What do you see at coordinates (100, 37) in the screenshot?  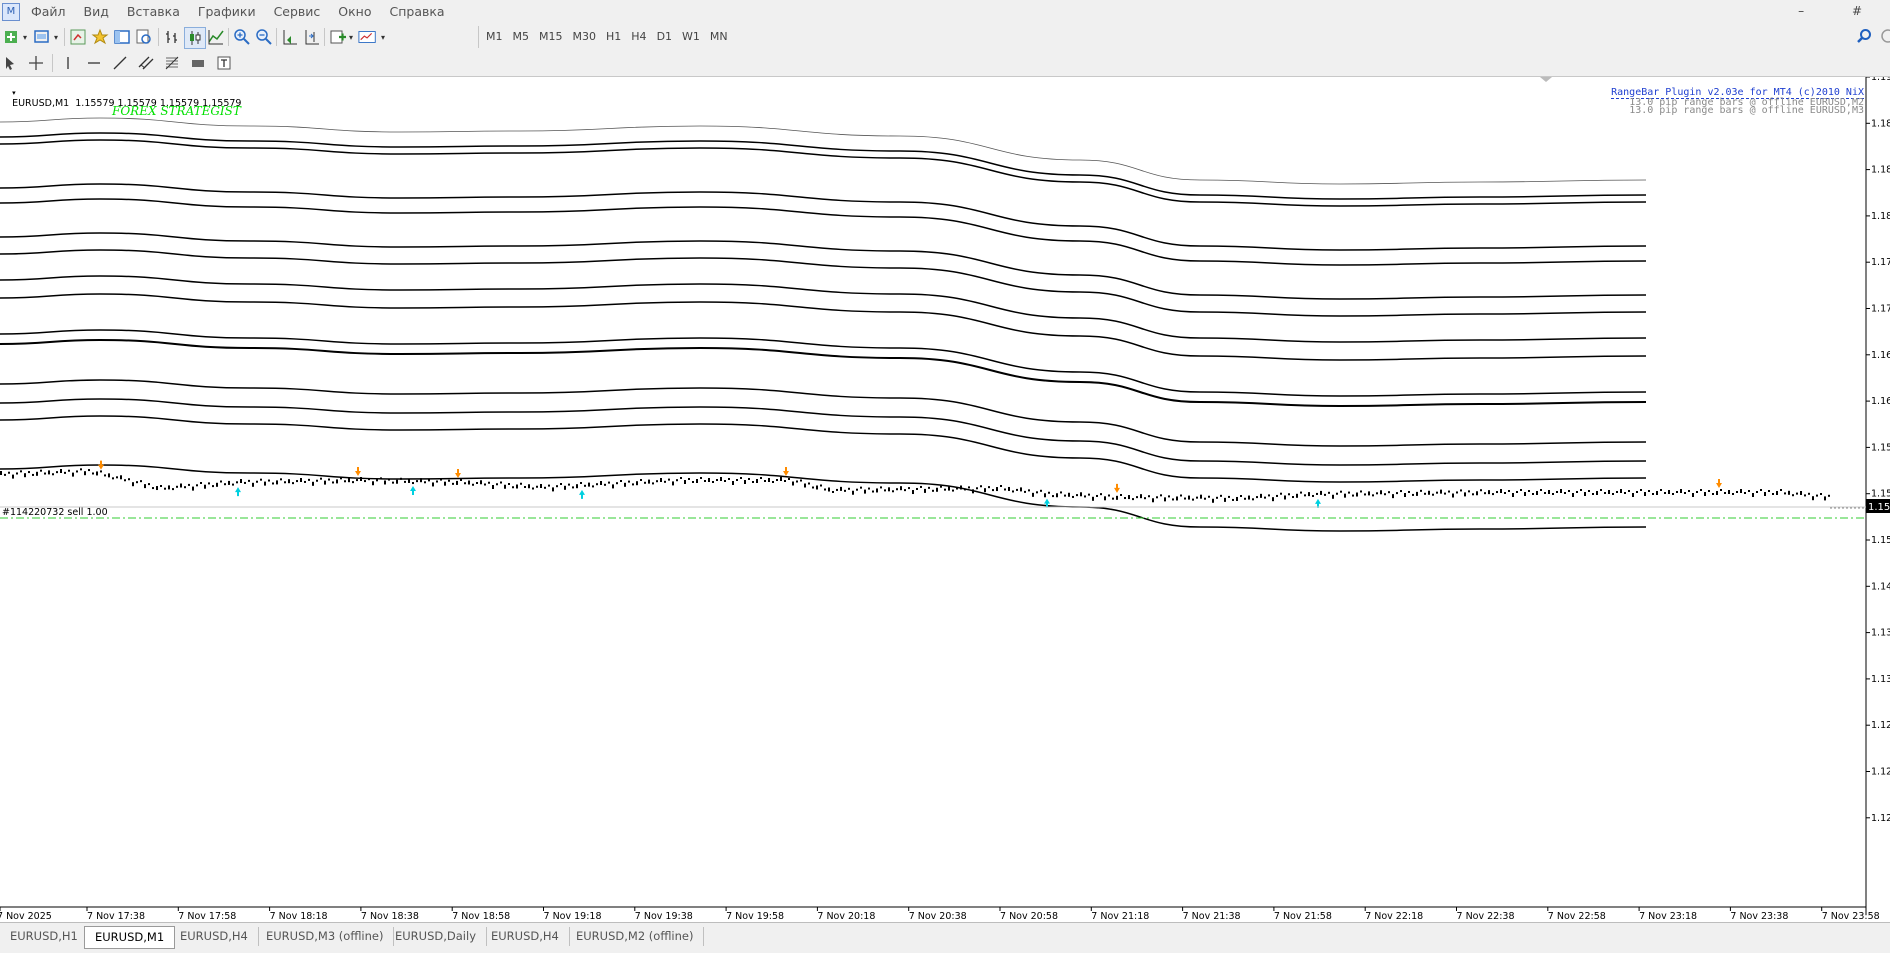 I see `navigator-icon` at bounding box center [100, 37].